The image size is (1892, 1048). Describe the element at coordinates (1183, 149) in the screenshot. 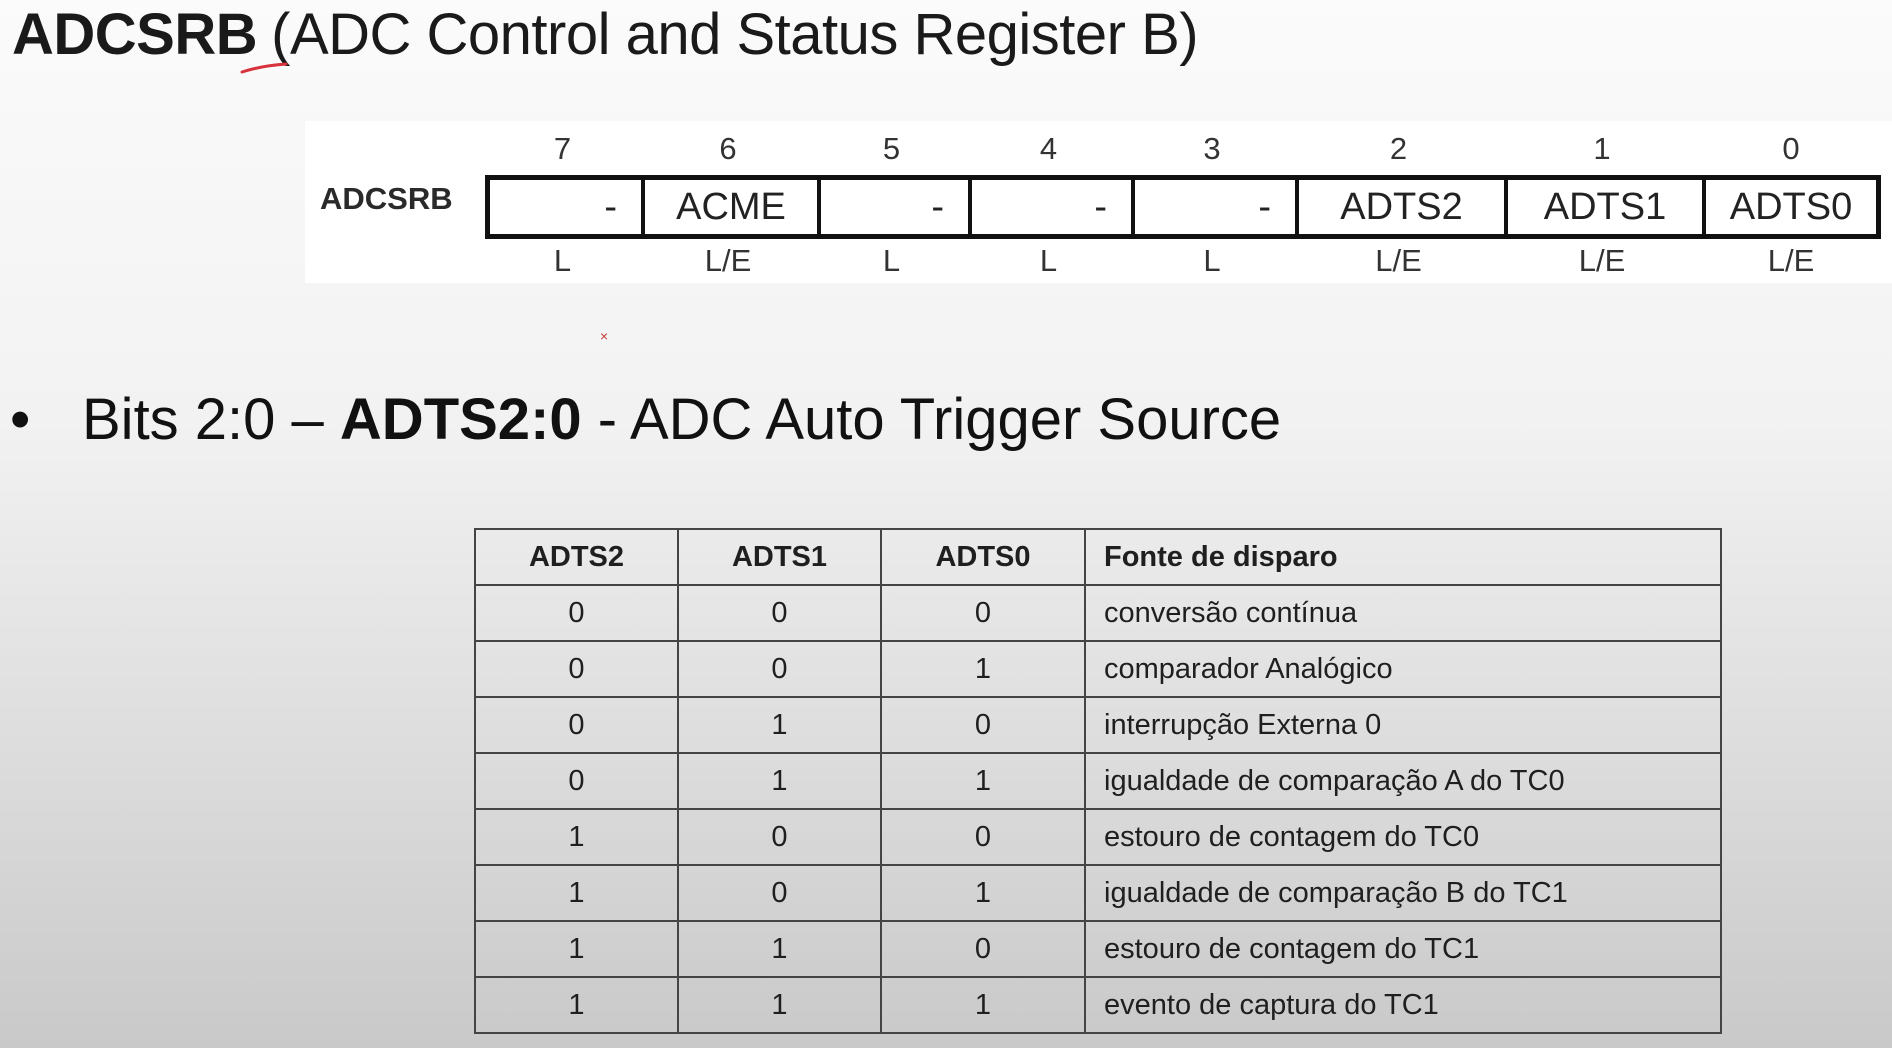

I see `bit-number-row: 7 6 5 4 3 2 1 0` at that location.